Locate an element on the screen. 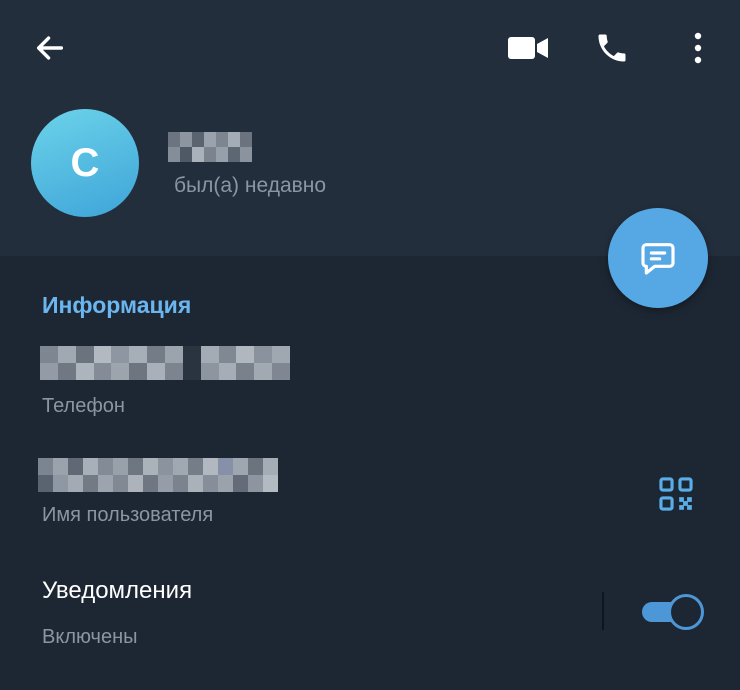  notifications-toggle is located at coordinates (672, 612).